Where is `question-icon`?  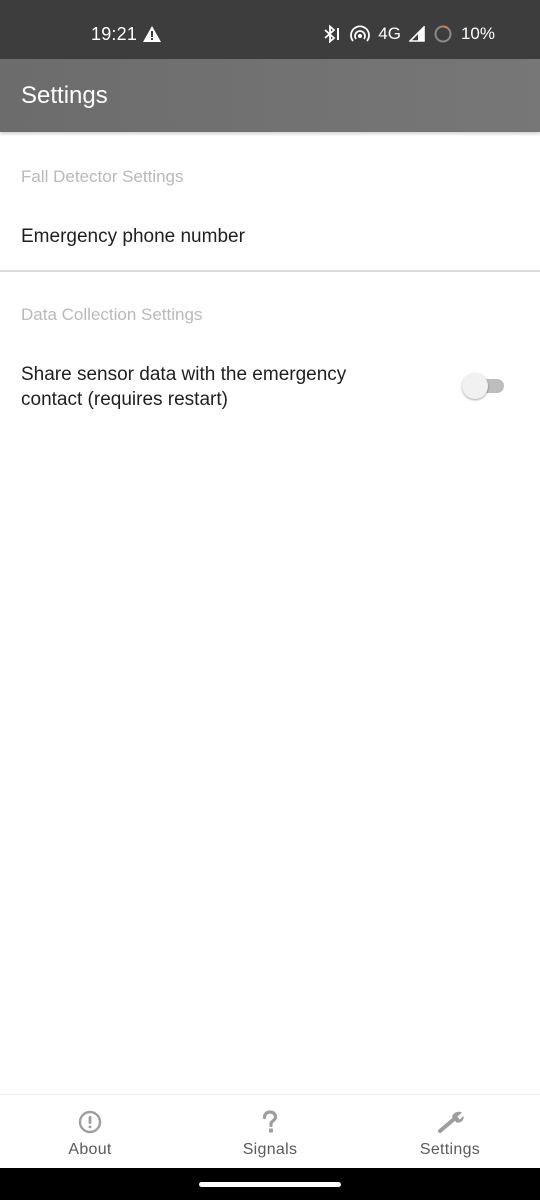 question-icon is located at coordinates (270, 1122).